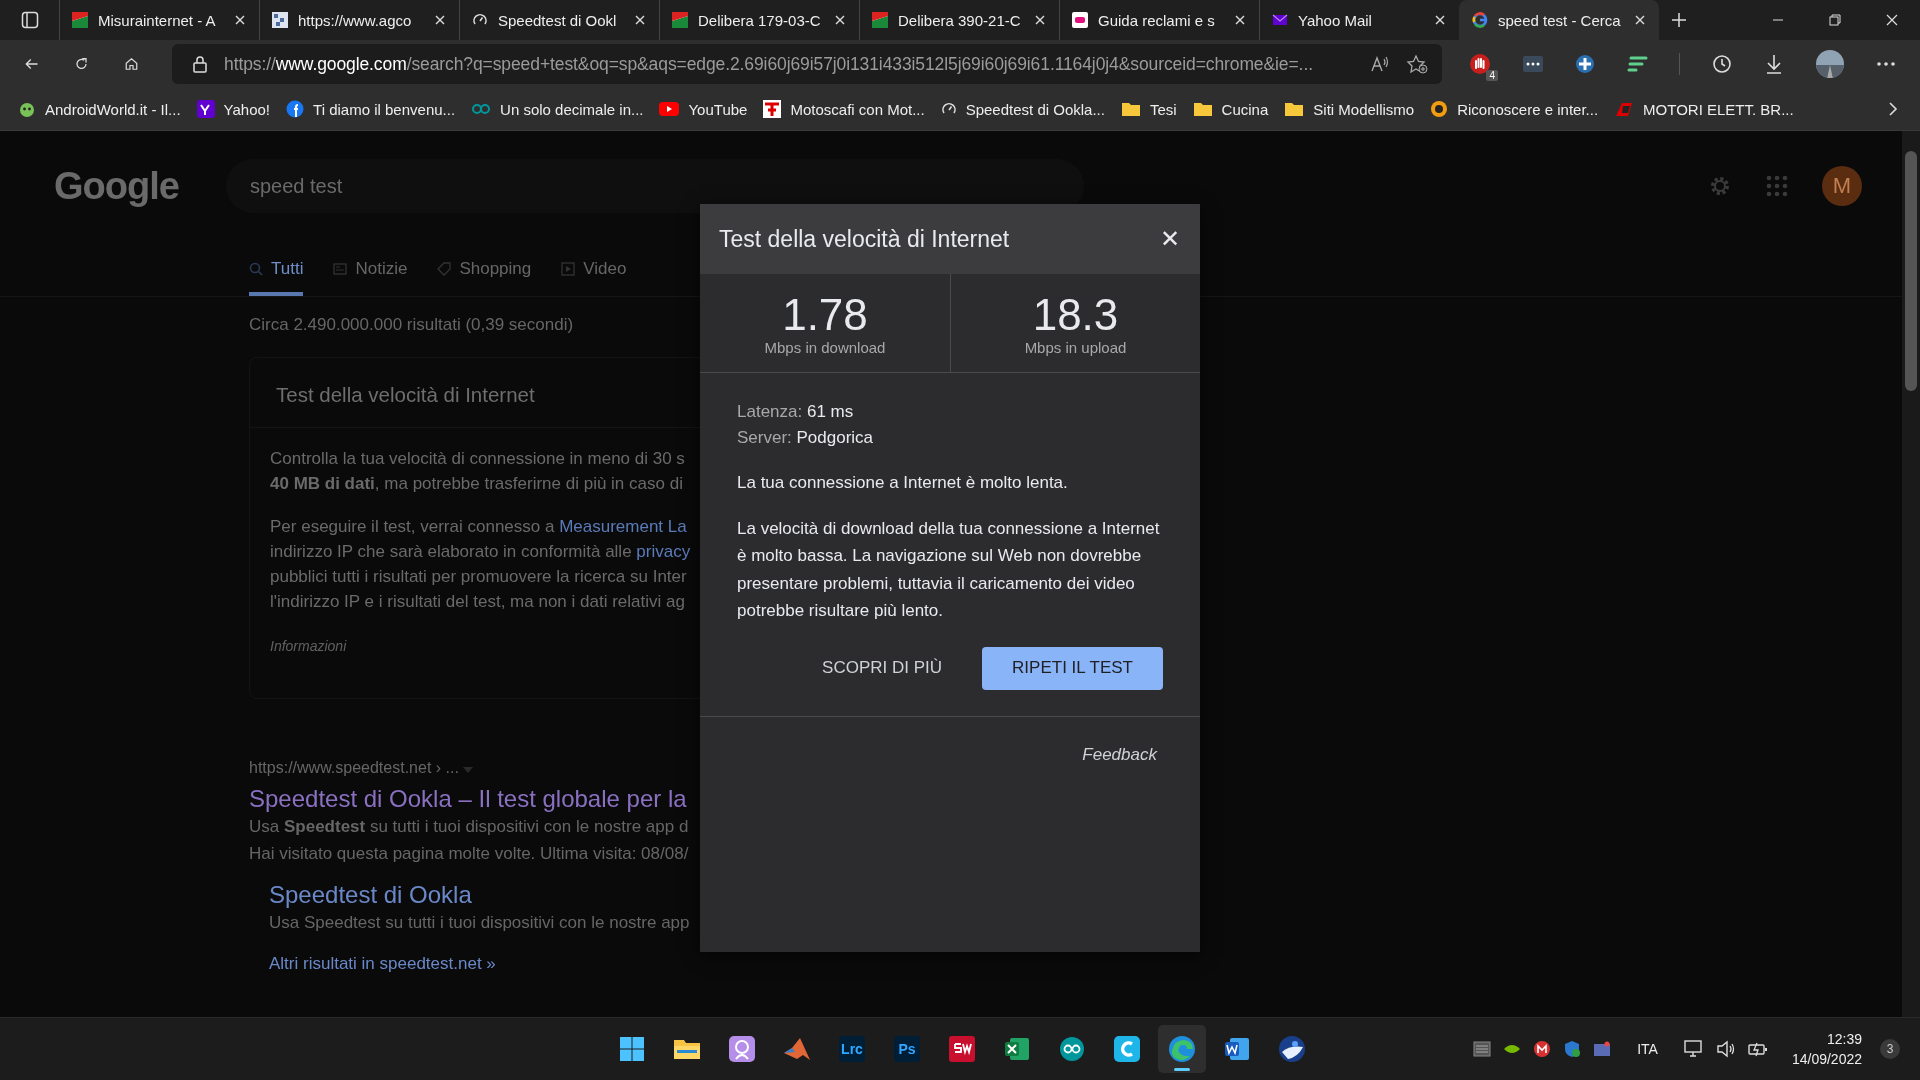 The height and width of the screenshot is (1080, 1920). I want to click on description-line: Controlla la tua velocità di connessione in meno di 30 s, so click(478, 459).